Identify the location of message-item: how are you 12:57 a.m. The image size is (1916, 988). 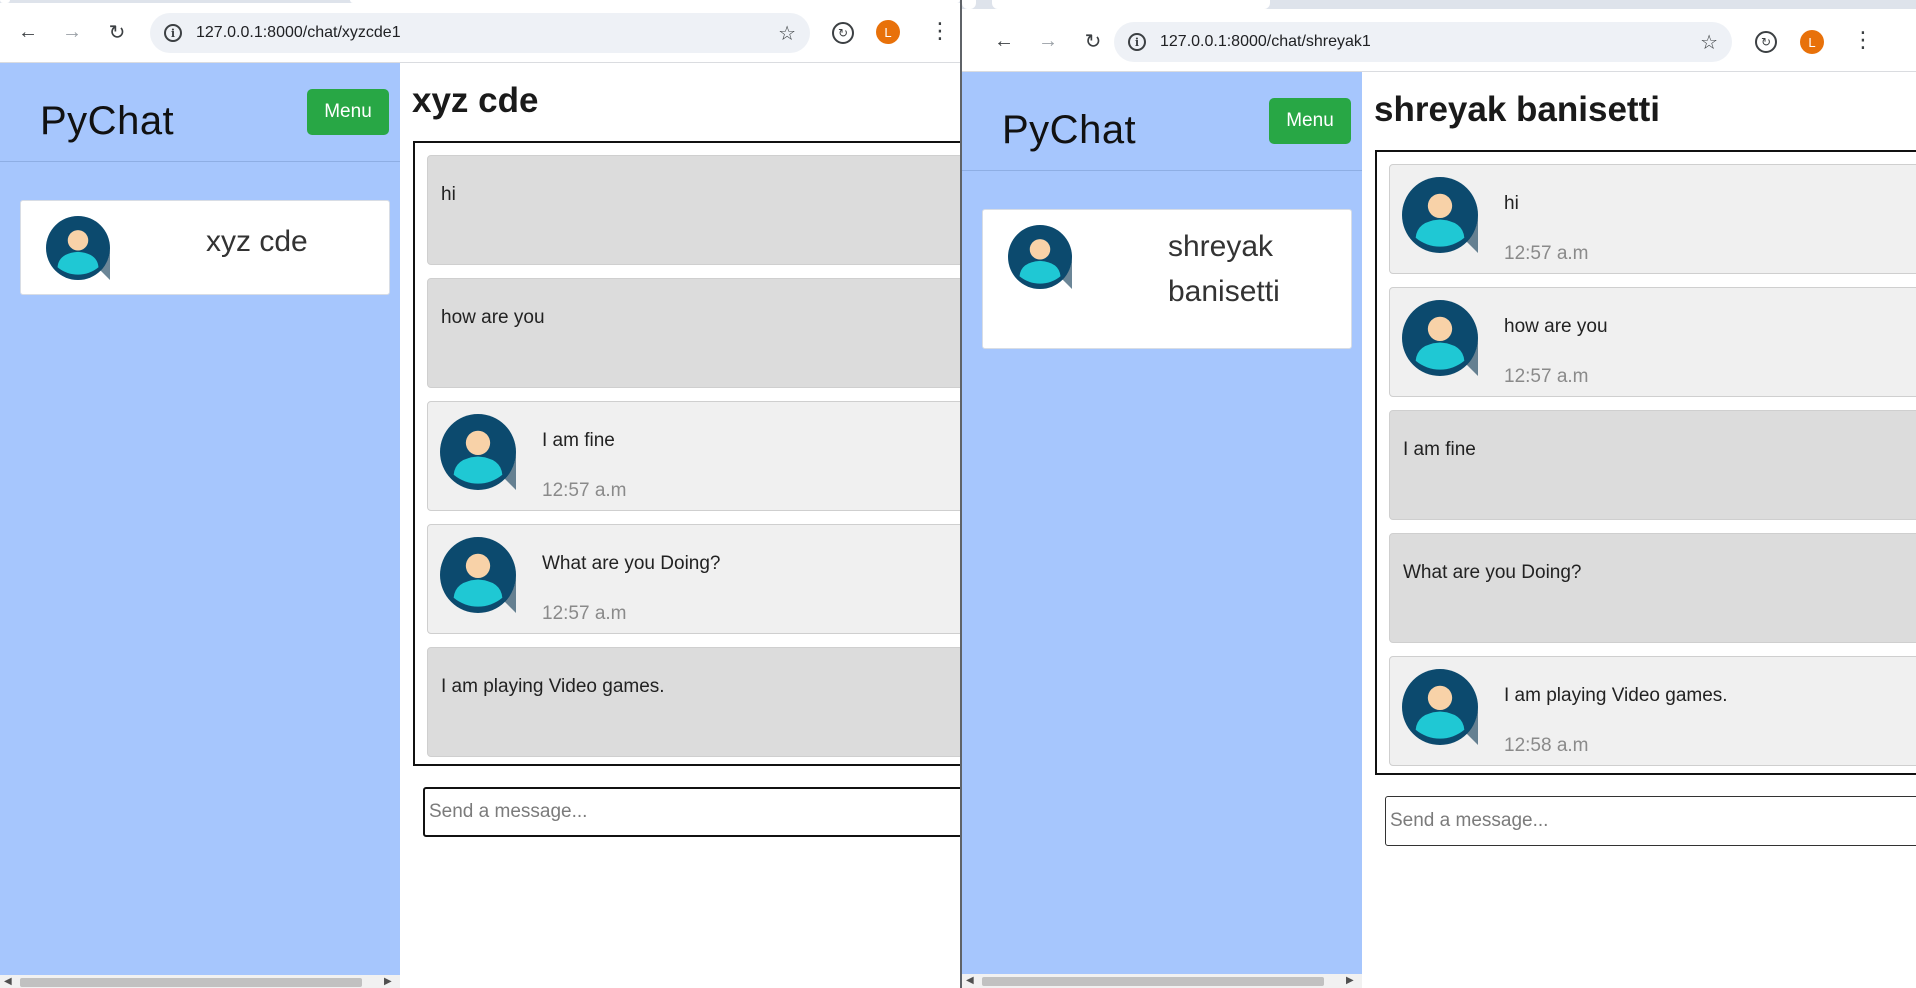
(1652, 342).